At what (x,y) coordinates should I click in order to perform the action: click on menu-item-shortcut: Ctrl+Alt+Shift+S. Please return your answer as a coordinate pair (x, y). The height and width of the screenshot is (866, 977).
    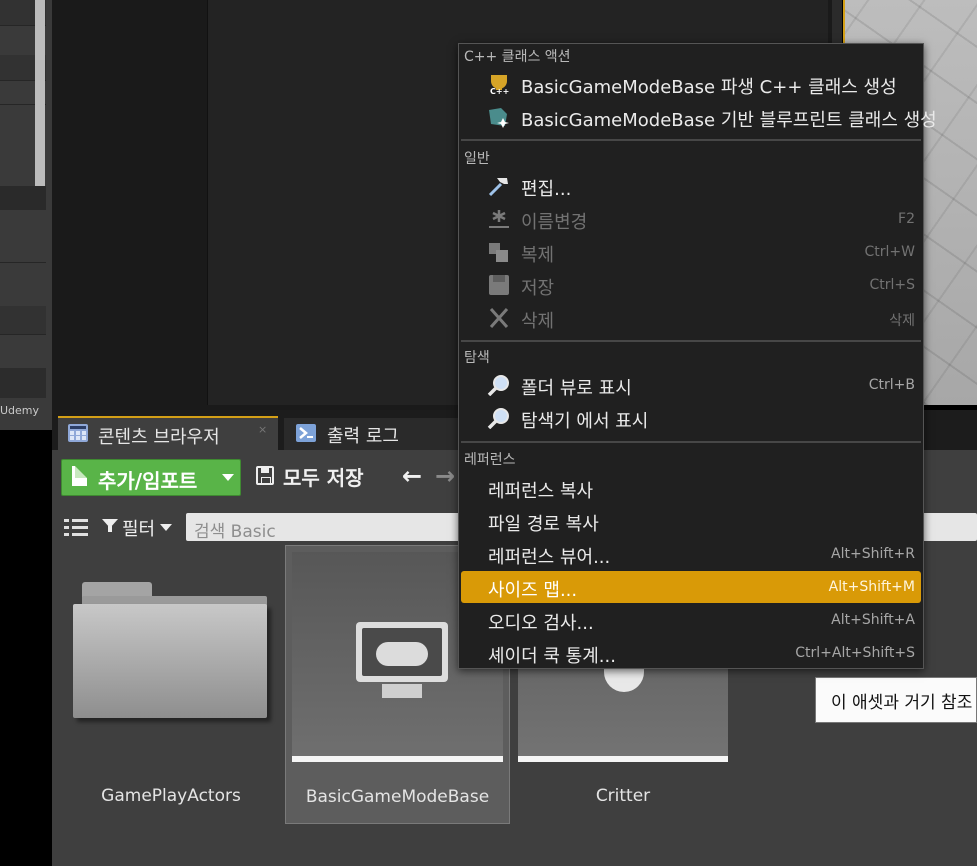
    Looking at the image, I should click on (855, 653).